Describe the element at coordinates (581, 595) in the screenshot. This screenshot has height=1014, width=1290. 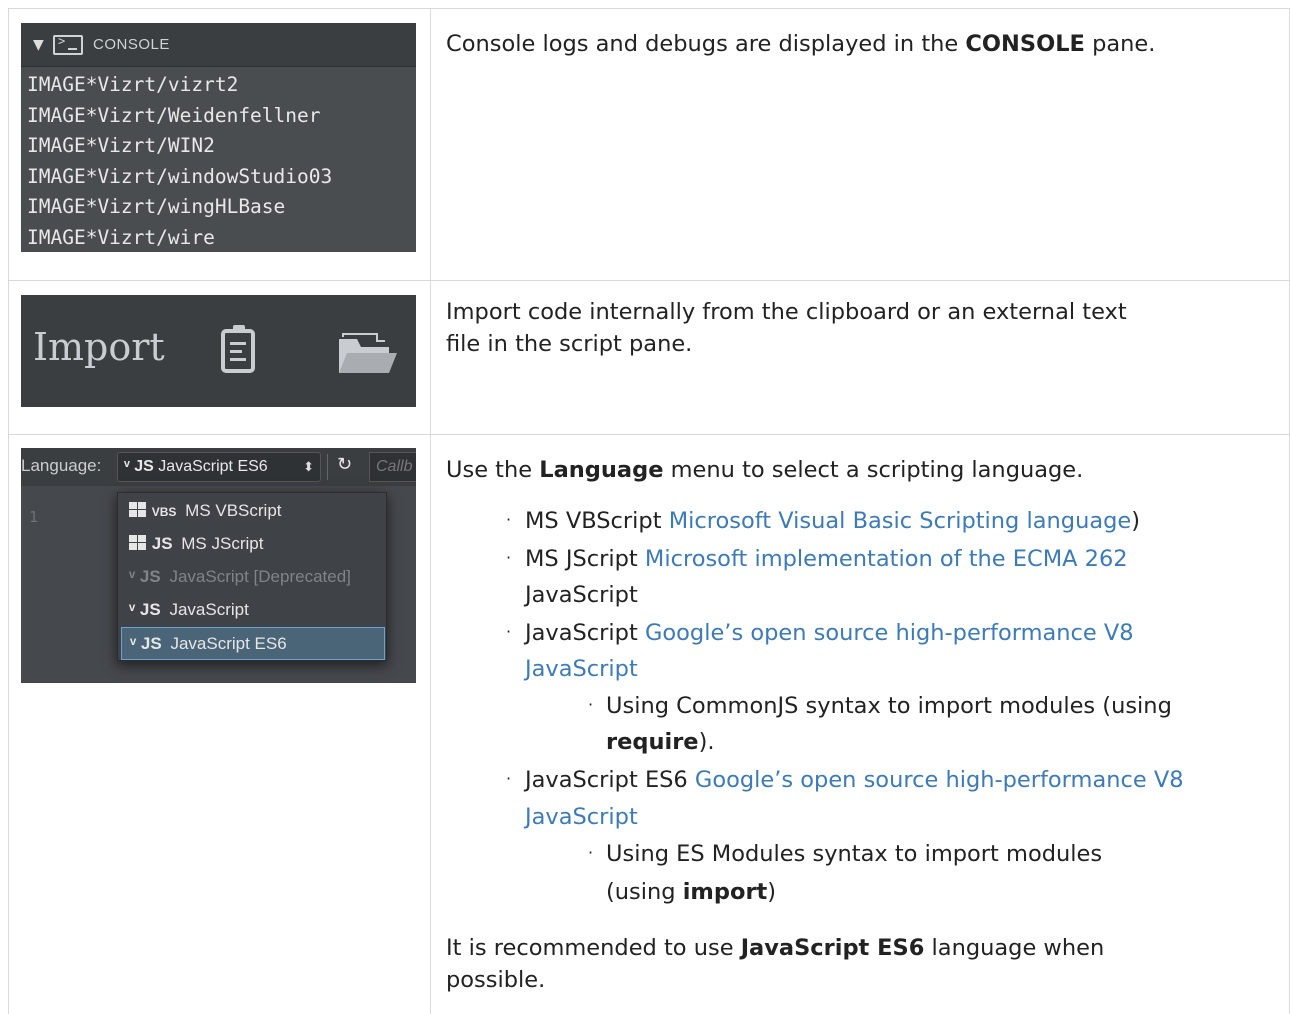
I see `list-item-continuation: JavaScript` at that location.